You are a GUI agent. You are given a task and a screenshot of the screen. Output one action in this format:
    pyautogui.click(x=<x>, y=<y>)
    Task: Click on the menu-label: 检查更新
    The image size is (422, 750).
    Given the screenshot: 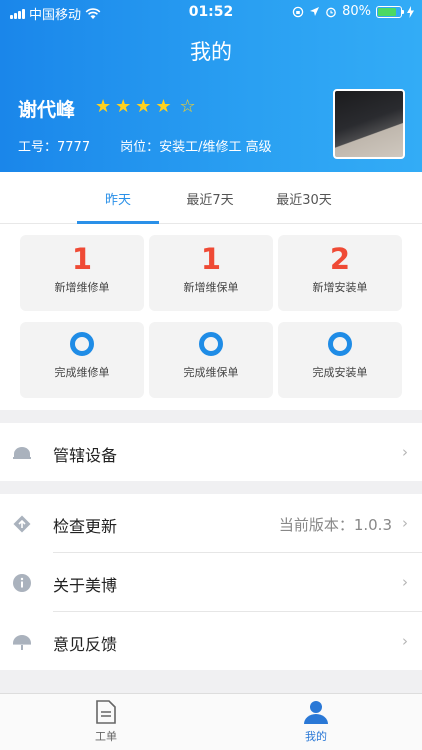 What is the action you would take?
    pyautogui.click(x=85, y=526)
    